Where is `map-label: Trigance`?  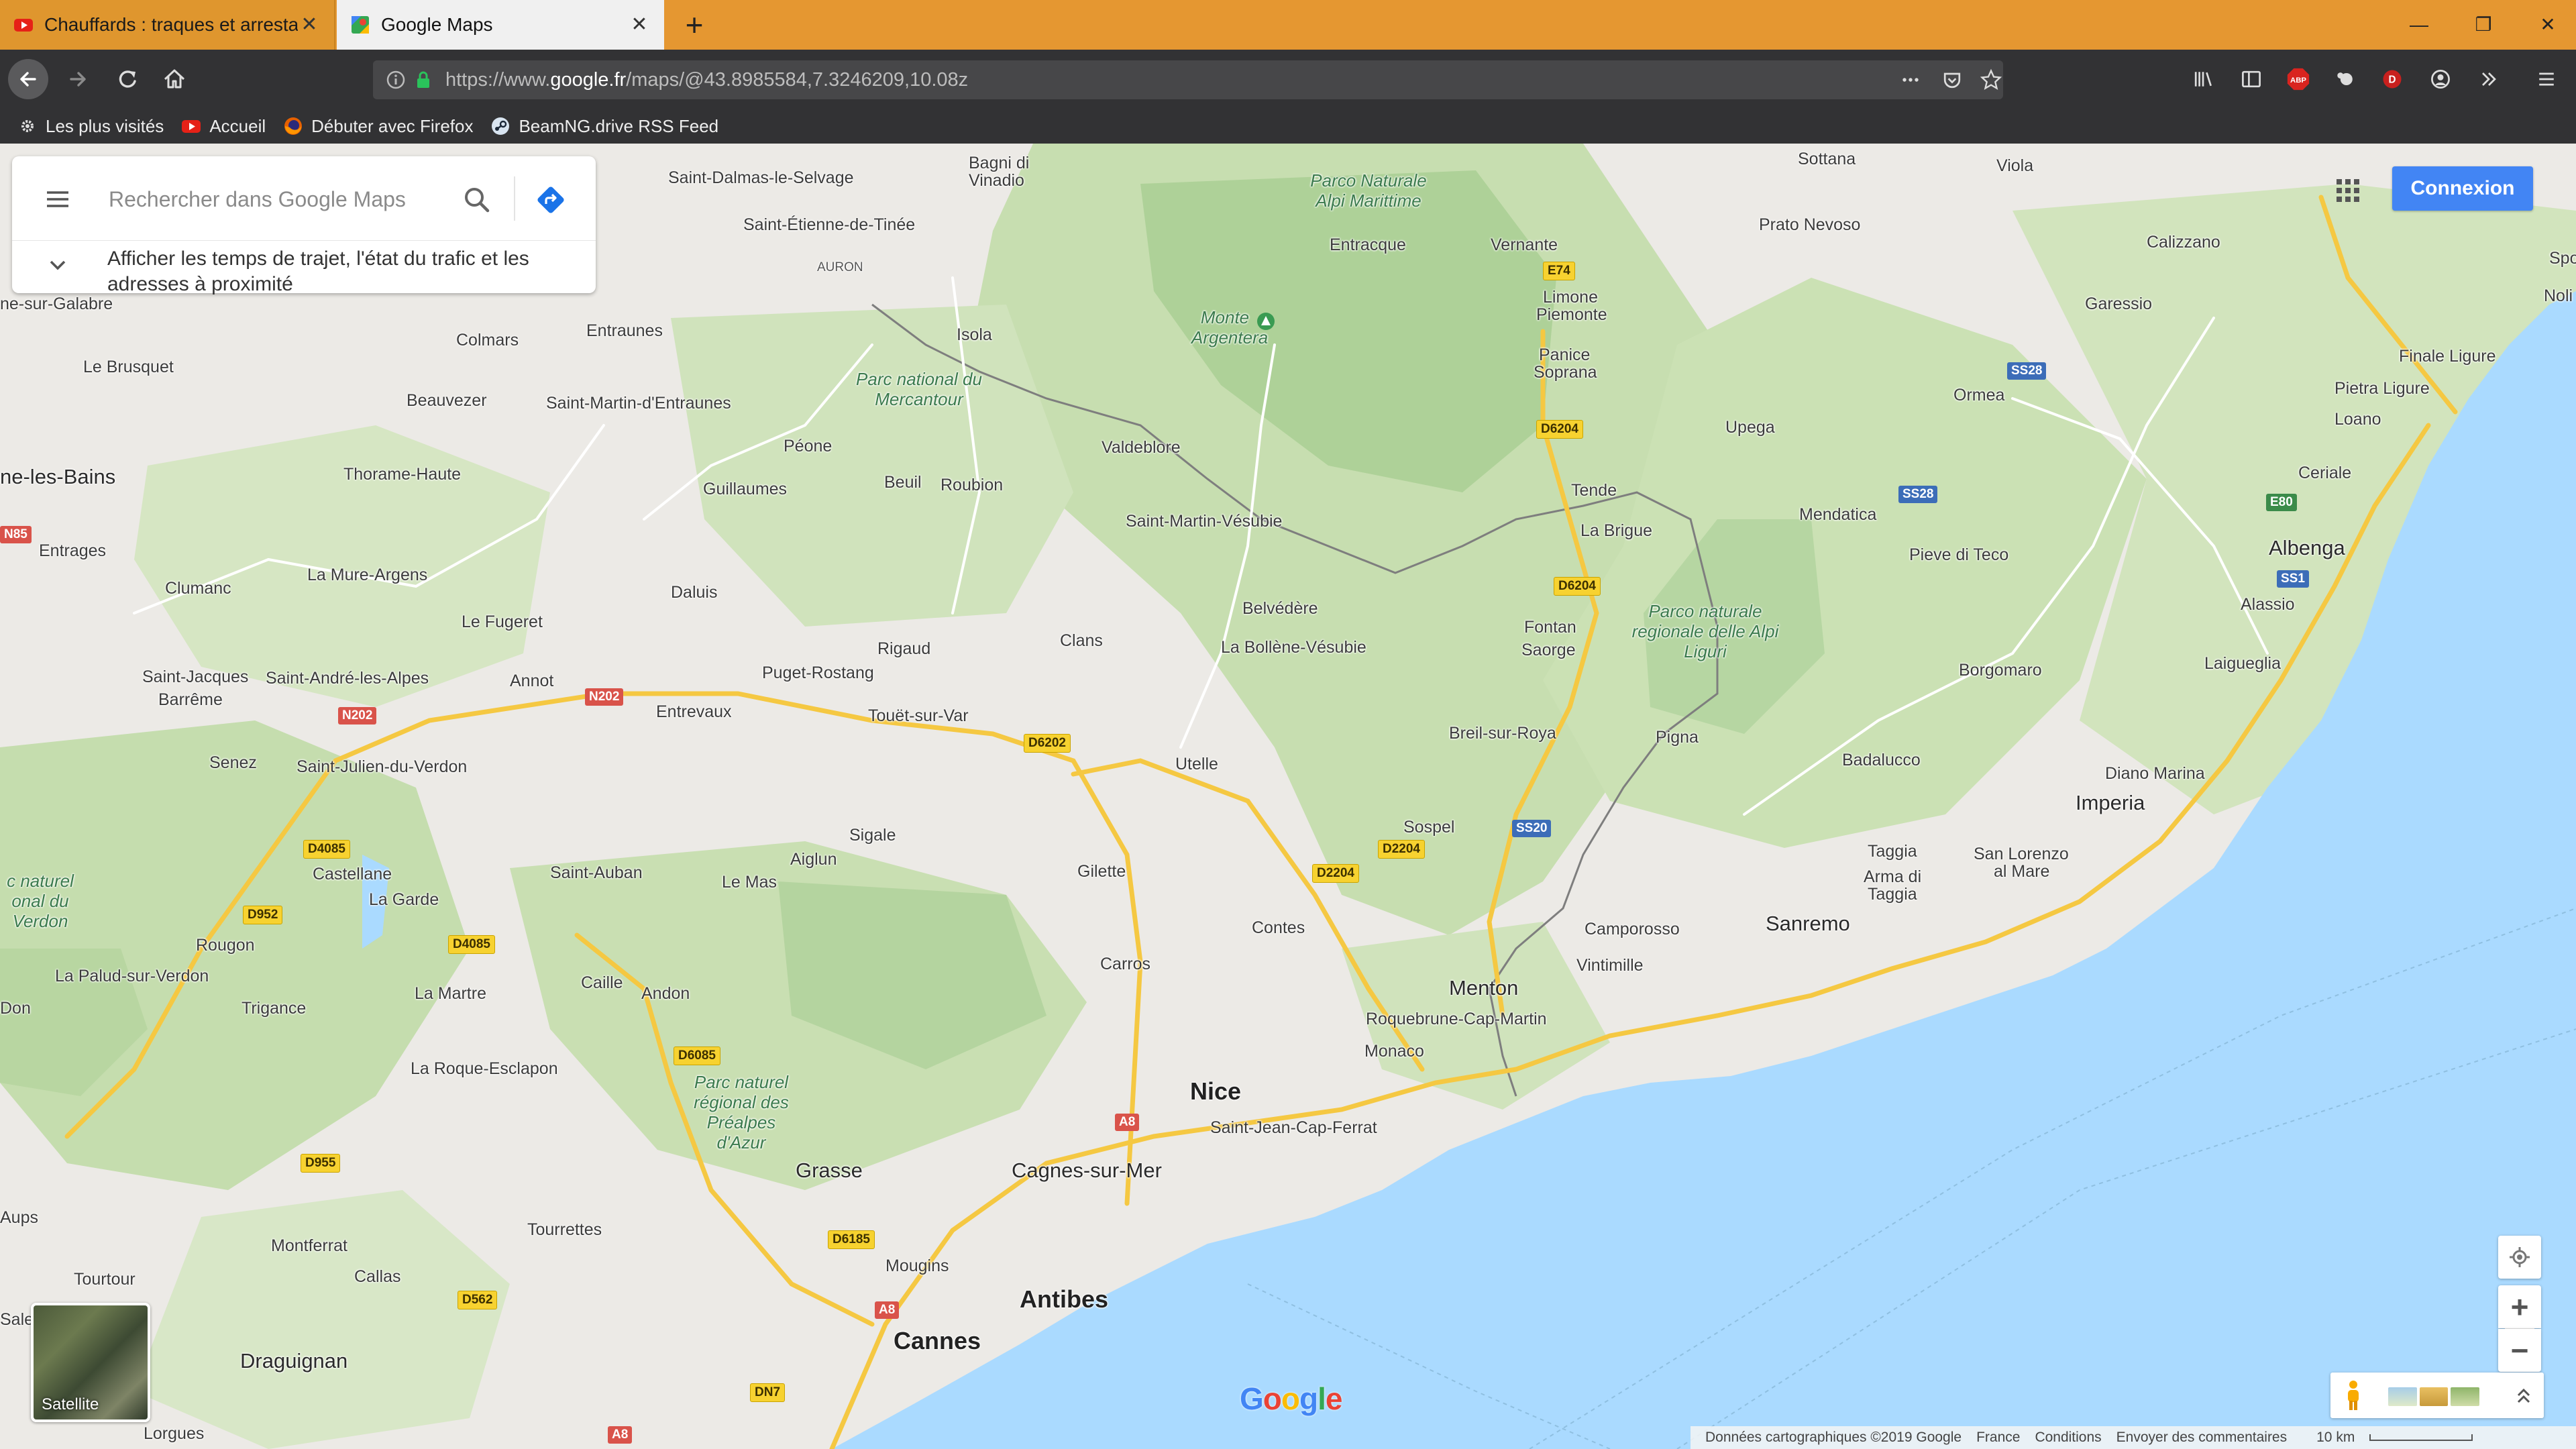
map-label: Trigance is located at coordinates (273, 1008).